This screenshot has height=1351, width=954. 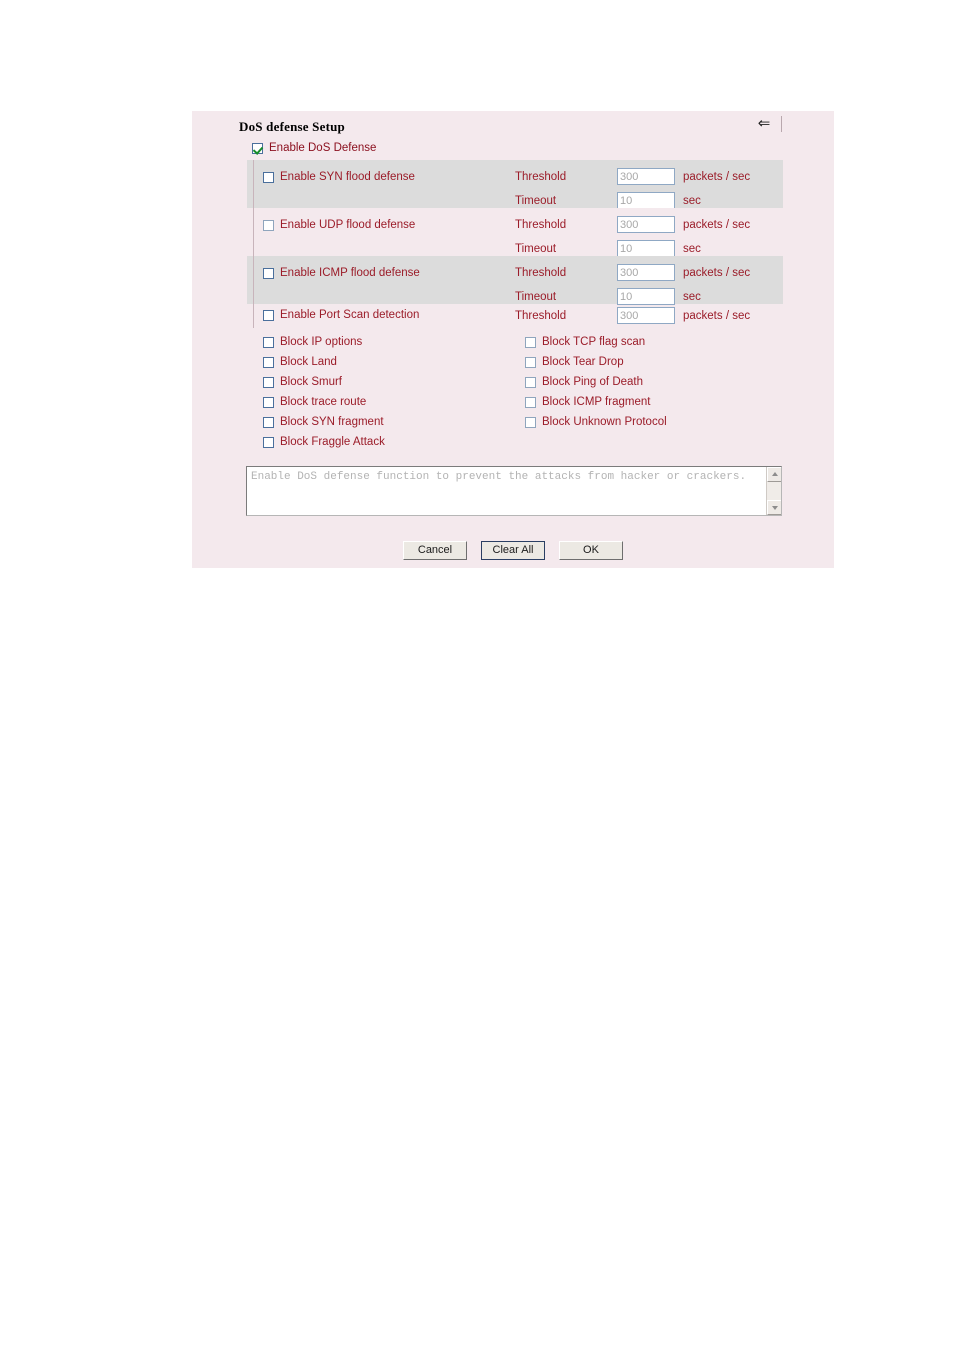 What do you see at coordinates (774, 507) in the screenshot?
I see `scroll-down-icon` at bounding box center [774, 507].